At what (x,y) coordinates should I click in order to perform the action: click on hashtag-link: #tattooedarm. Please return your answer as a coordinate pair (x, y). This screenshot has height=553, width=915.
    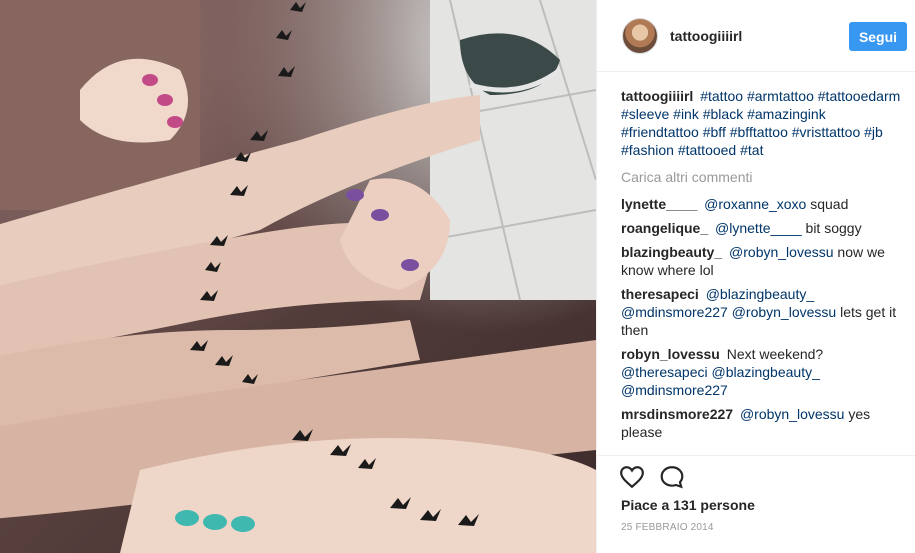
    Looking at the image, I should click on (859, 96).